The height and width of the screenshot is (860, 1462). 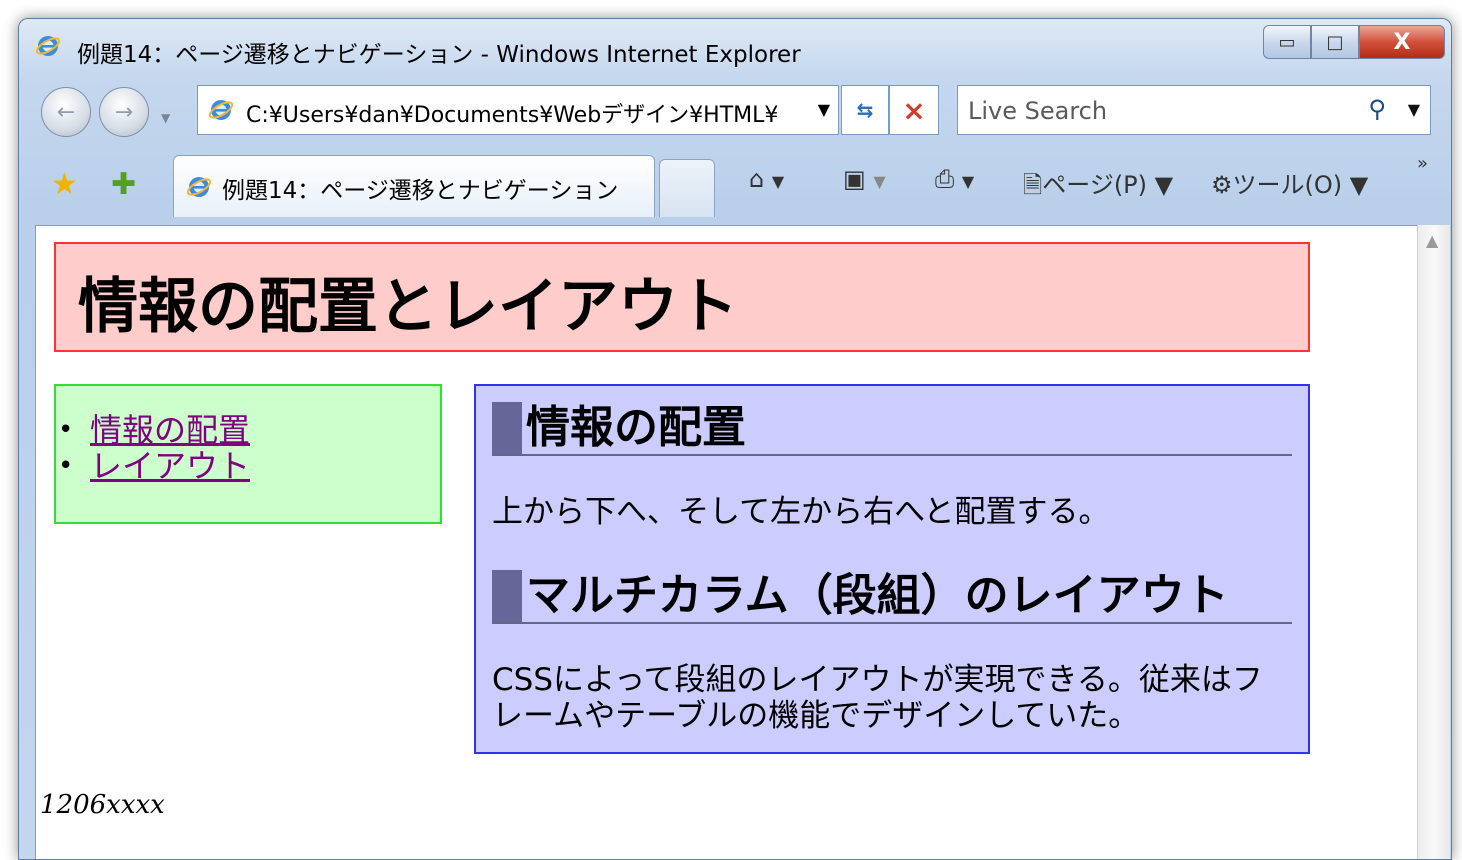 What do you see at coordinates (1377, 109) in the screenshot?
I see `search-icon: ⚲` at bounding box center [1377, 109].